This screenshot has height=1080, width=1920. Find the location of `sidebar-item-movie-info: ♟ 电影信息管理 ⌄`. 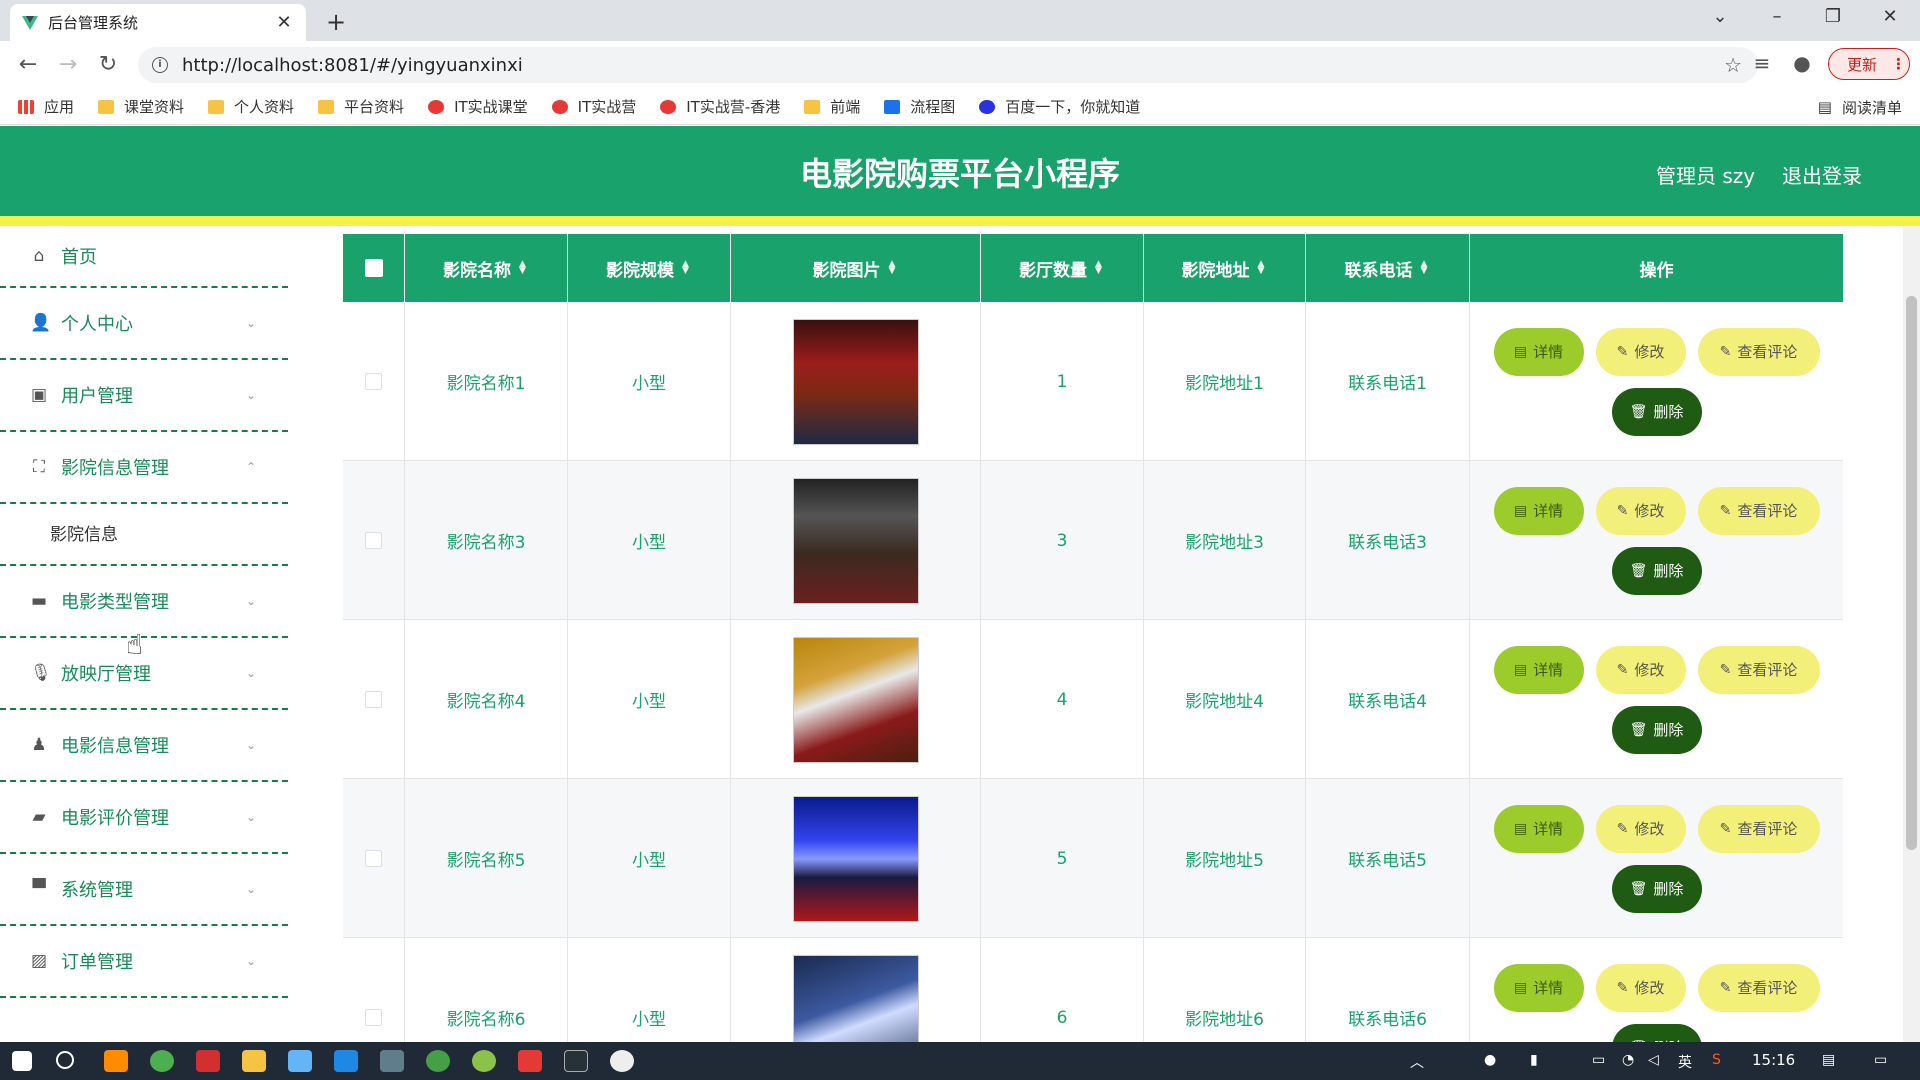

sidebar-item-movie-info: ♟ 电影信息管理 ⌄ is located at coordinates (144, 746).